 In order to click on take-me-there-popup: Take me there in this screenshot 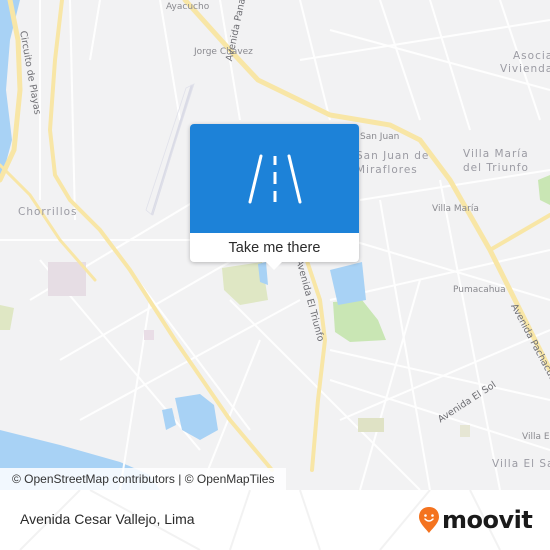, I will do `click(274, 197)`.